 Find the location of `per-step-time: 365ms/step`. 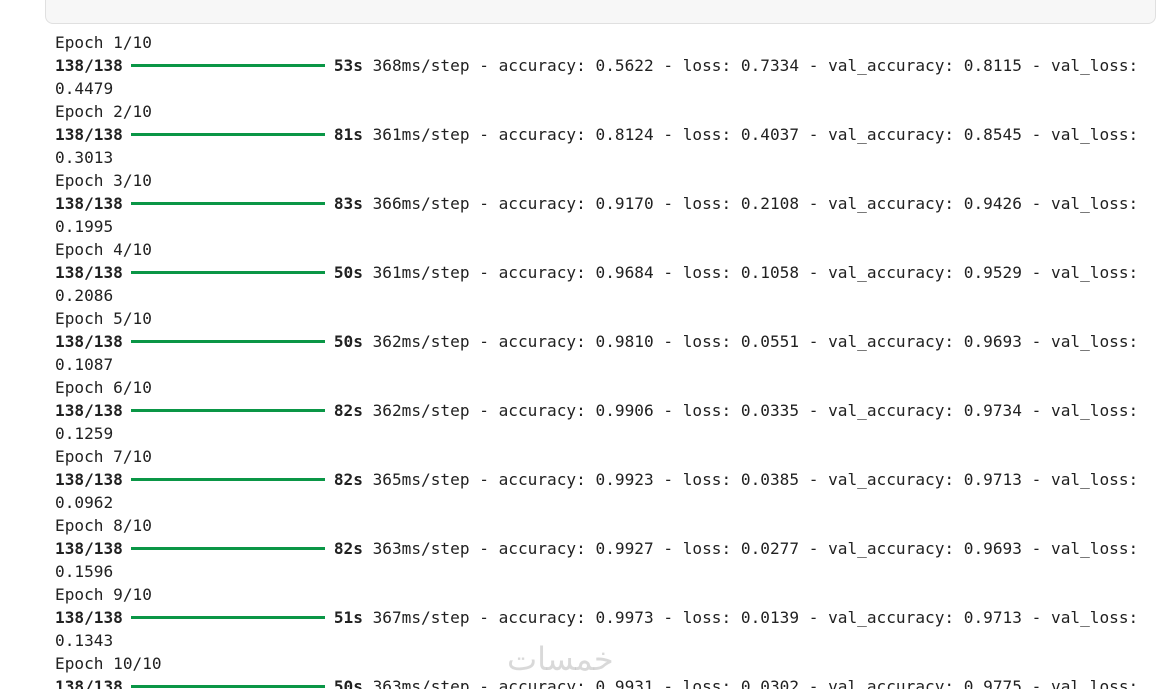

per-step-time: 365ms/step is located at coordinates (421, 479).